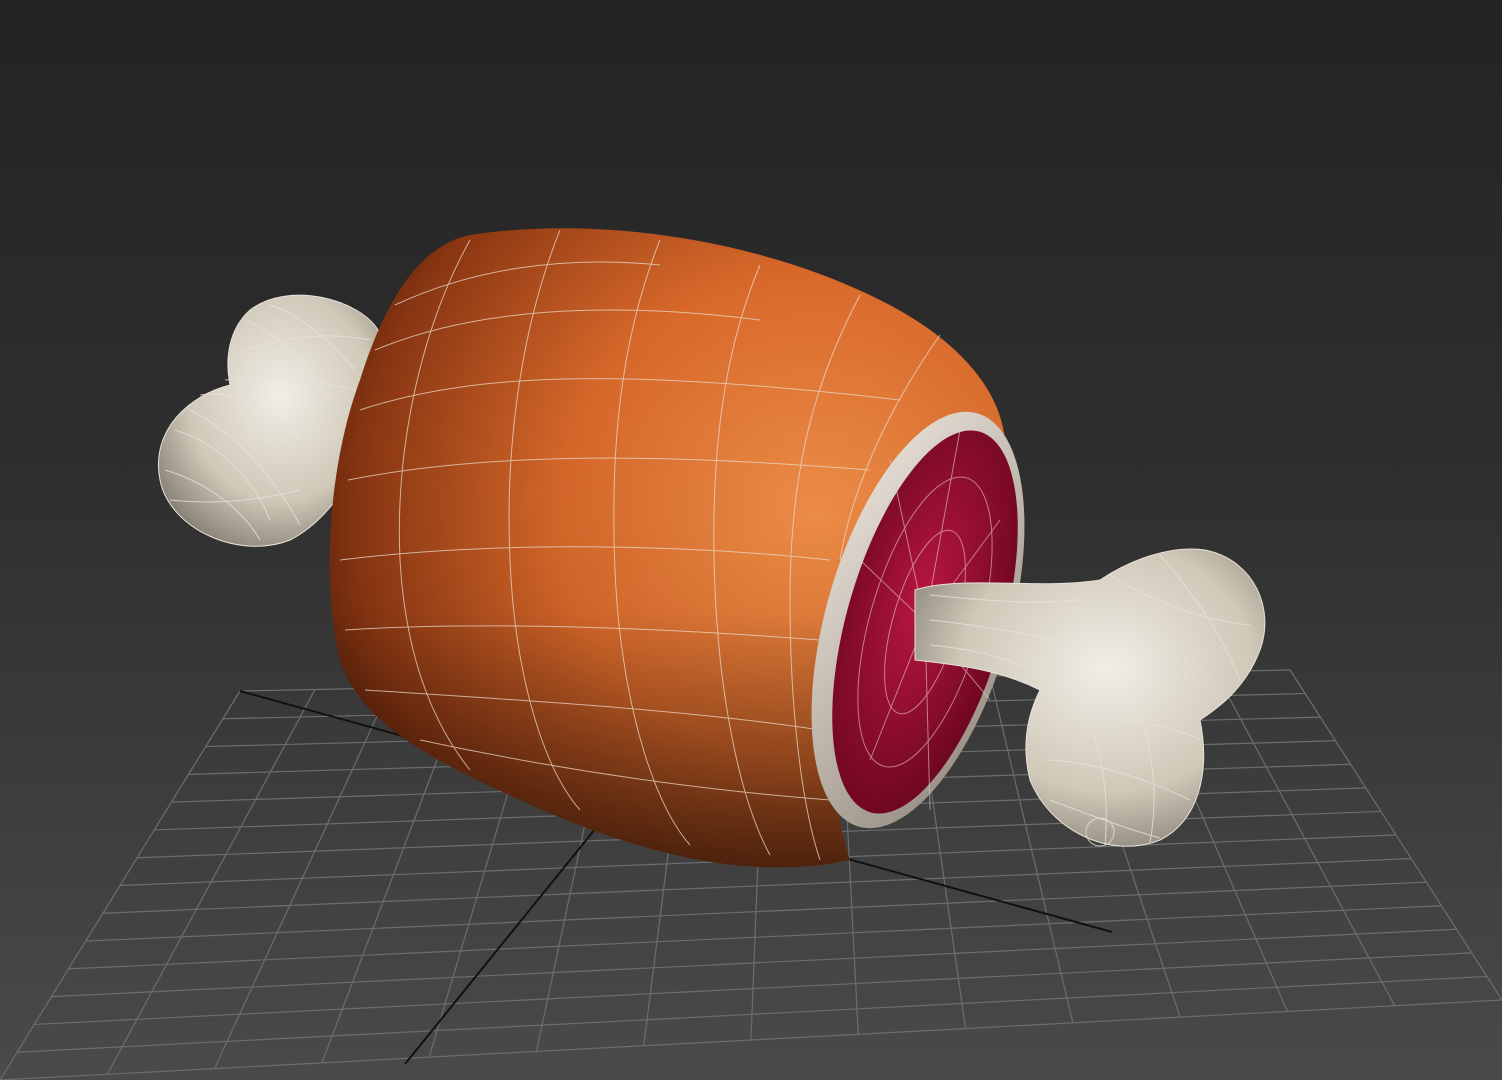  Describe the element at coordinates (502, 943) in the screenshot. I see `grid-axis-y` at that location.